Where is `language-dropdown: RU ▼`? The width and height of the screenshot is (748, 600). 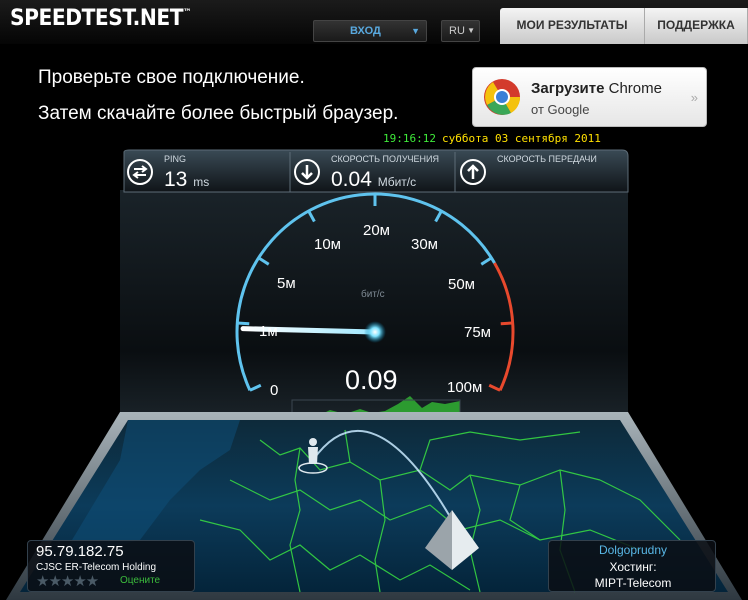 language-dropdown: RU ▼ is located at coordinates (460, 31).